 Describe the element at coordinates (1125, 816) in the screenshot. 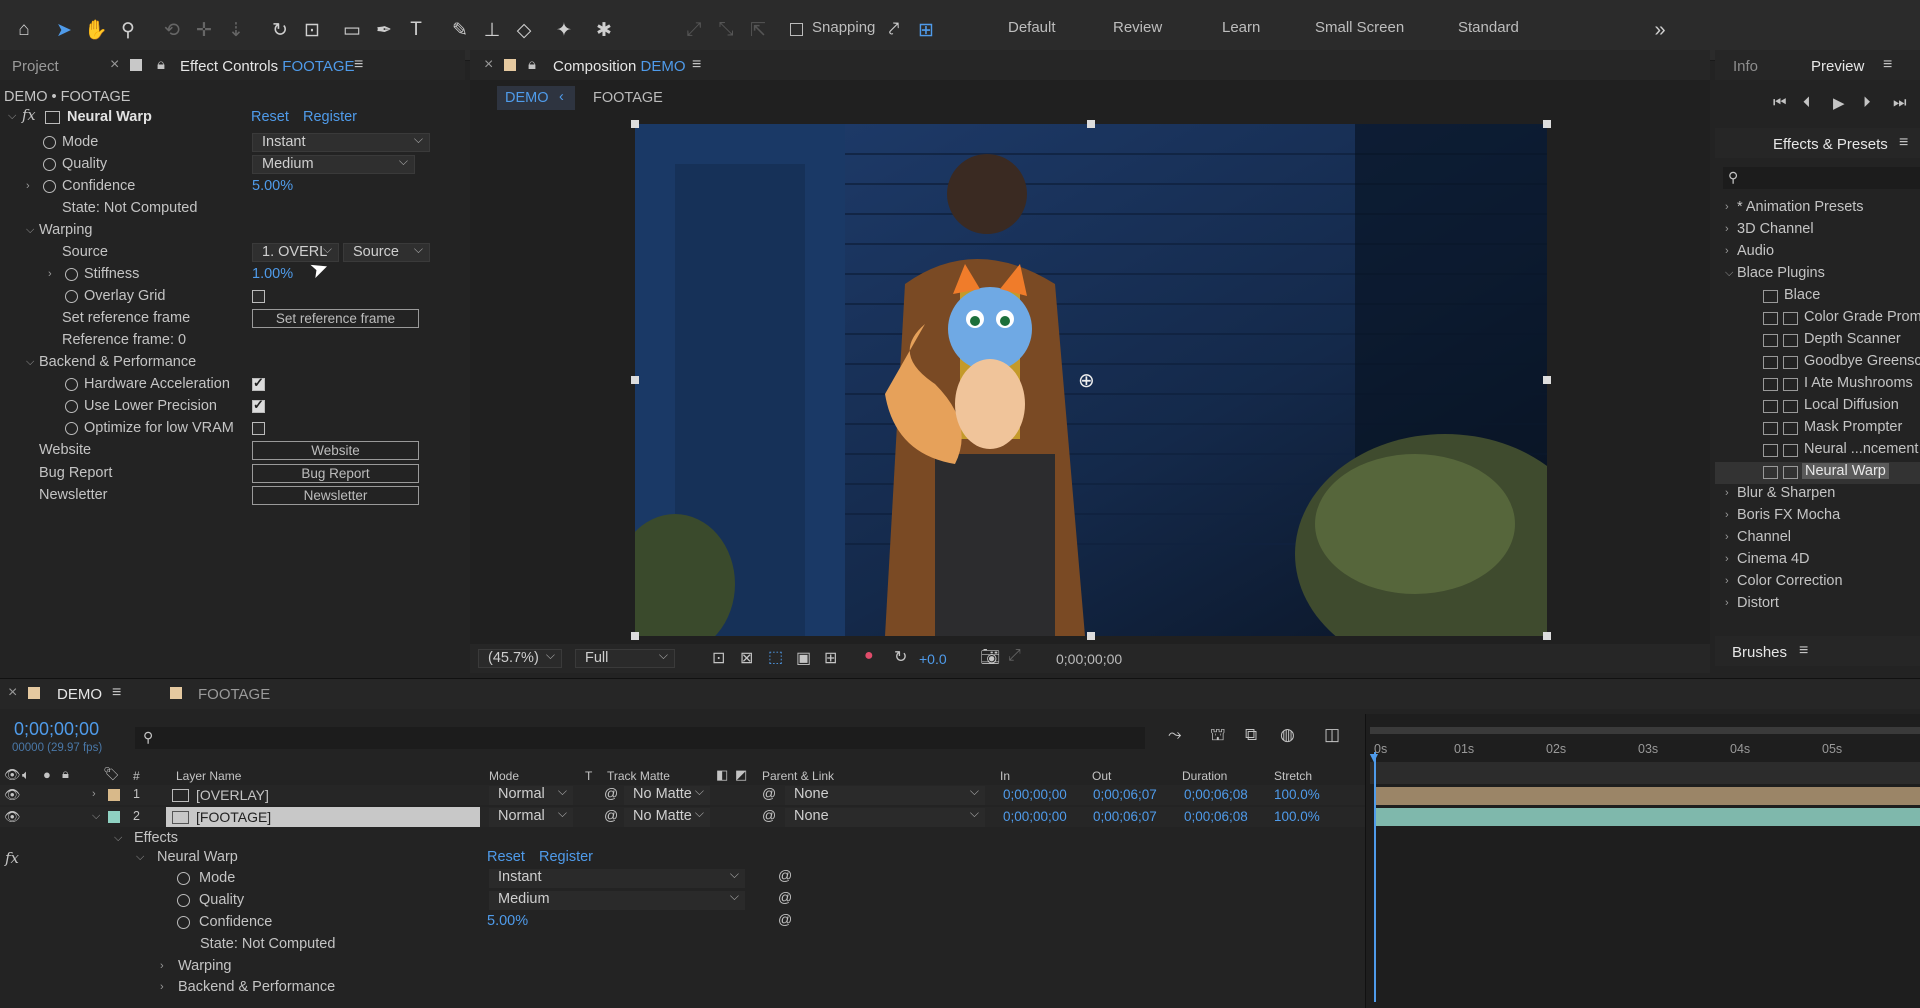

I see `layer-out: 0;00;06;07` at that location.